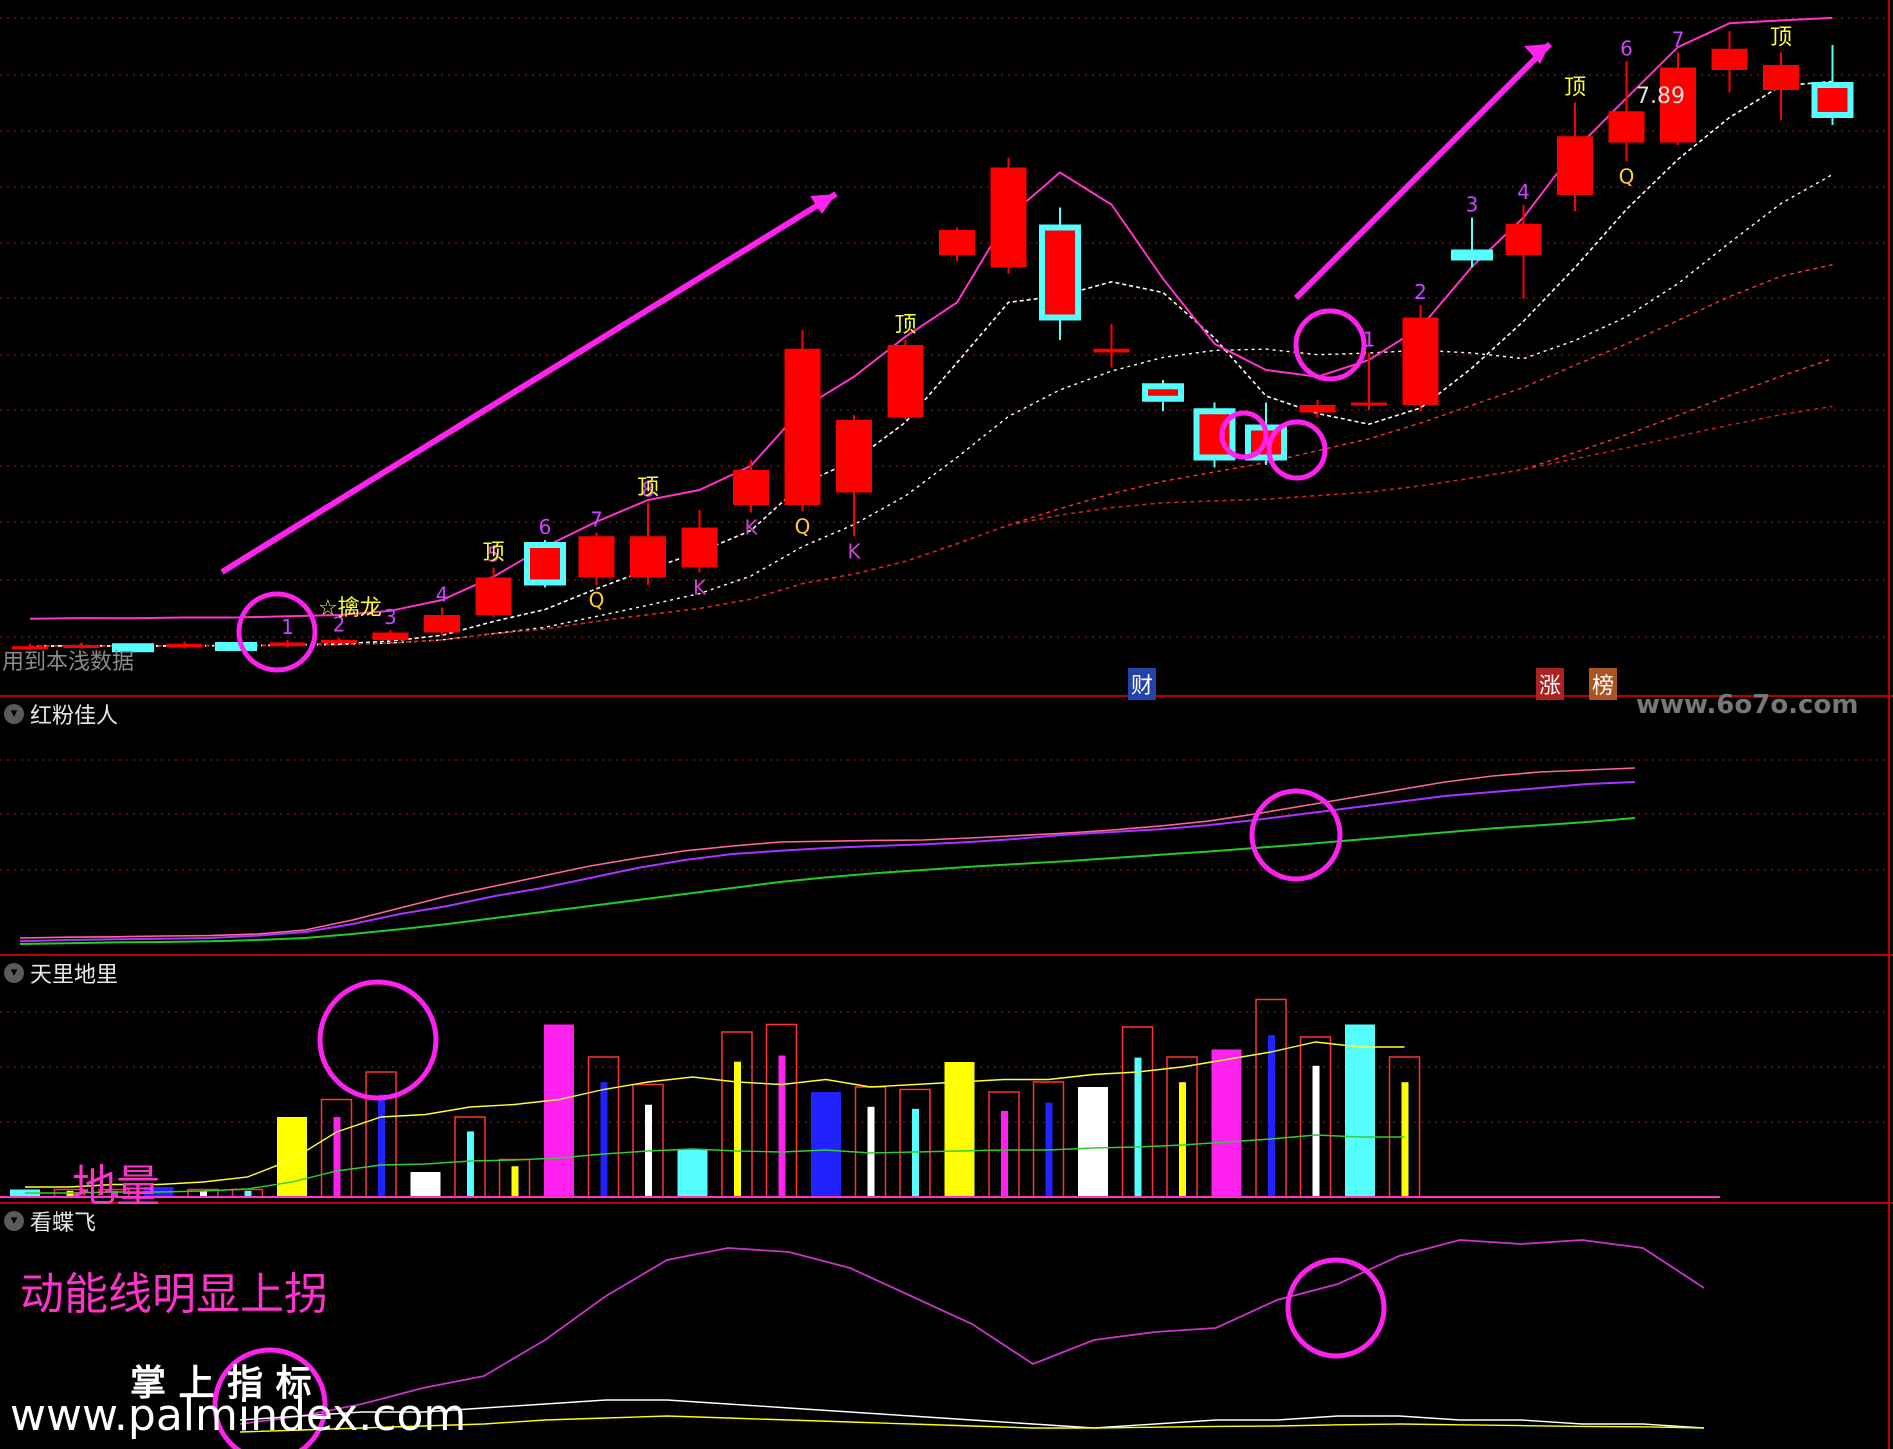 The image size is (1893, 1449). What do you see at coordinates (1420, 292) in the screenshot?
I see `candle-label: 2` at bounding box center [1420, 292].